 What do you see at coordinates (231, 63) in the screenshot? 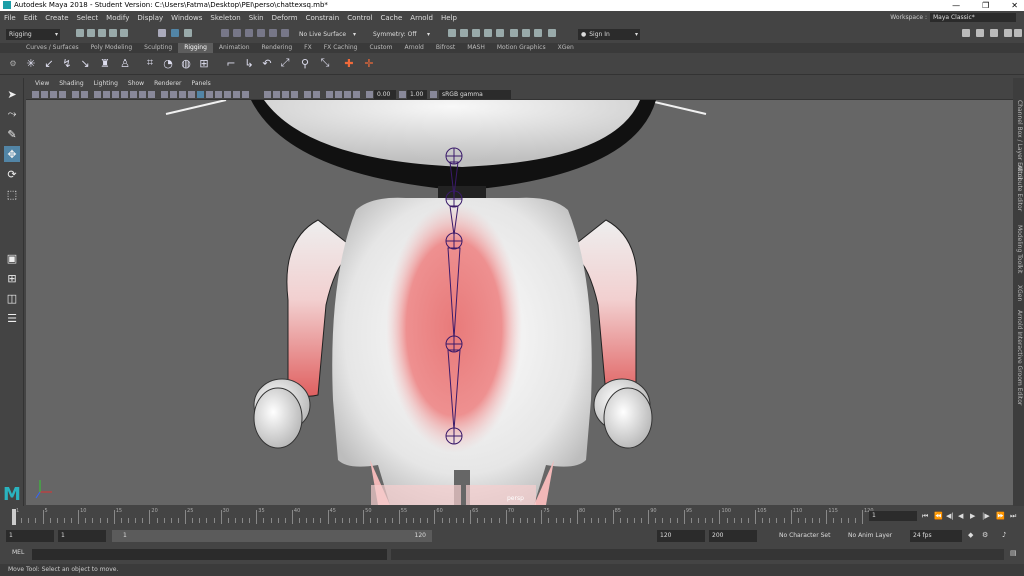
I see `cluster-icon: ⌐` at bounding box center [231, 63].